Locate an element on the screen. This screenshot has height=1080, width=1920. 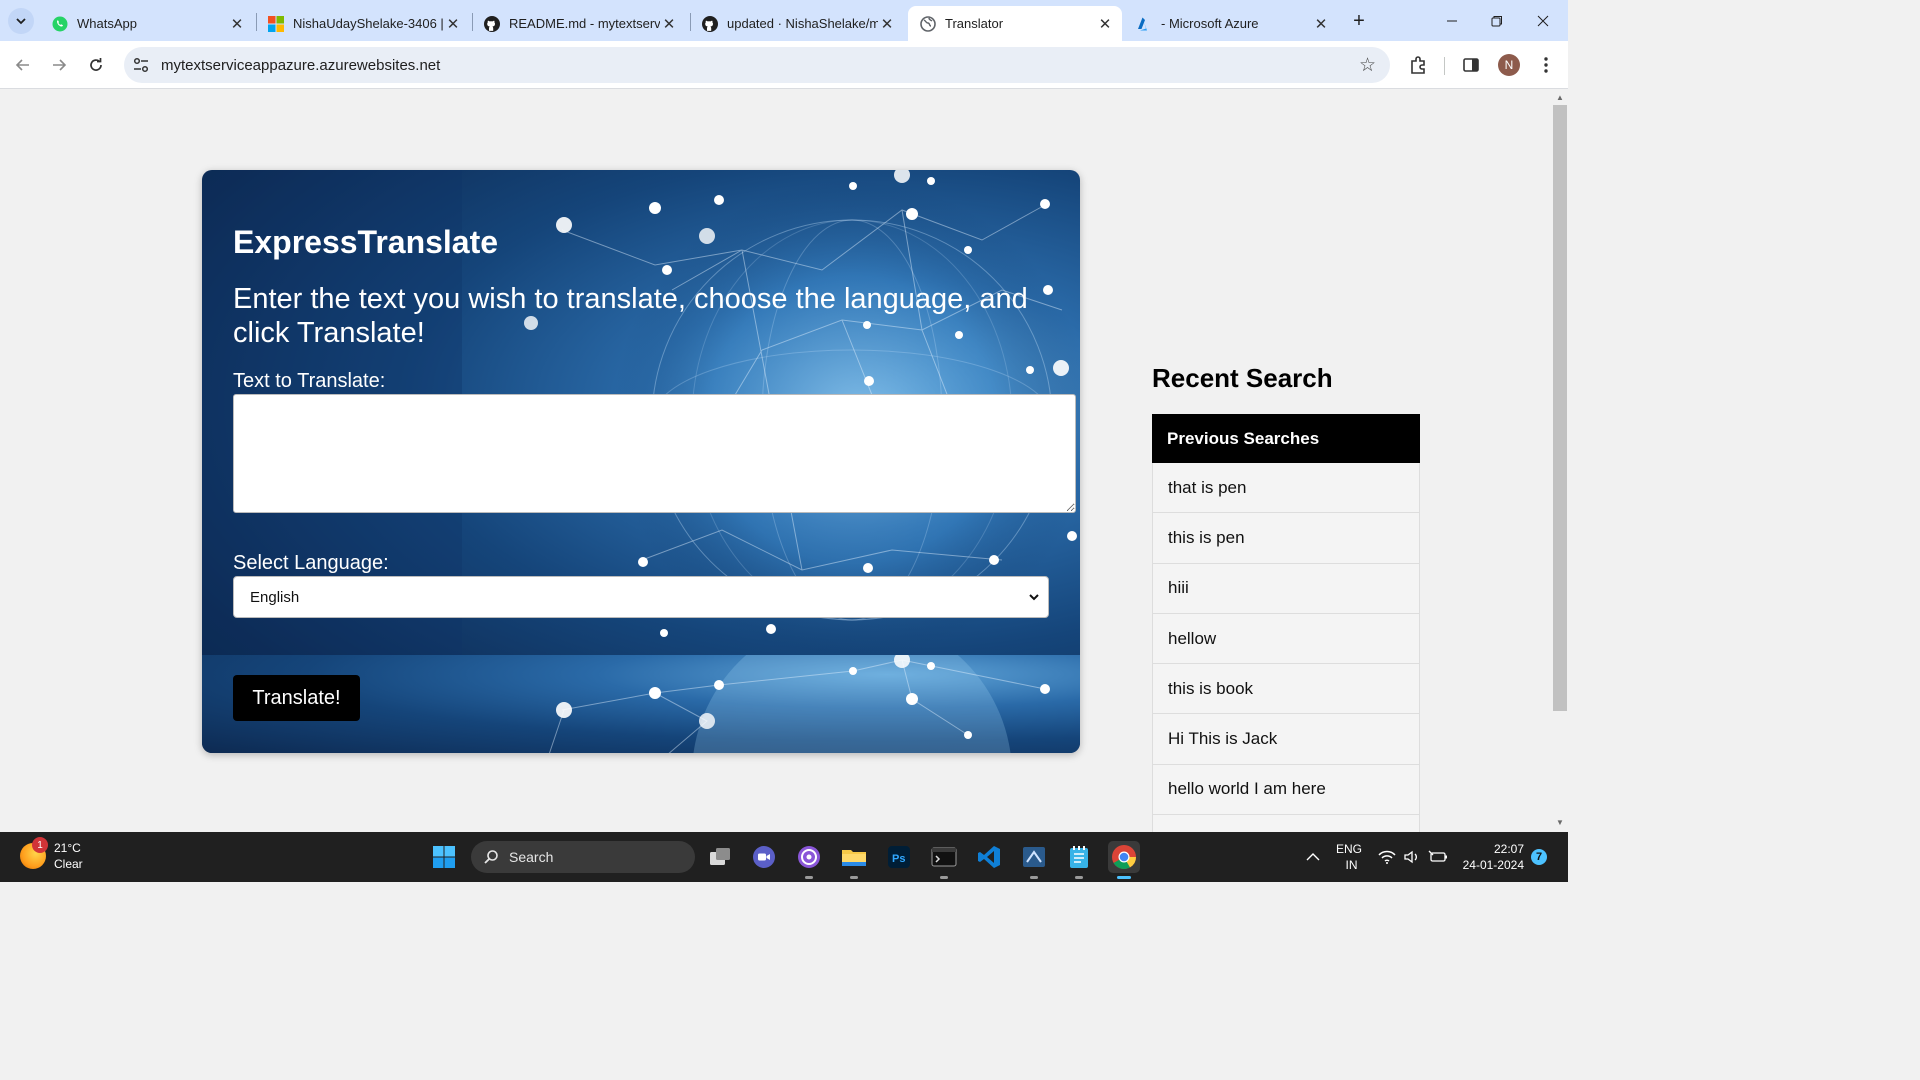
search-icon is located at coordinates (491, 857).